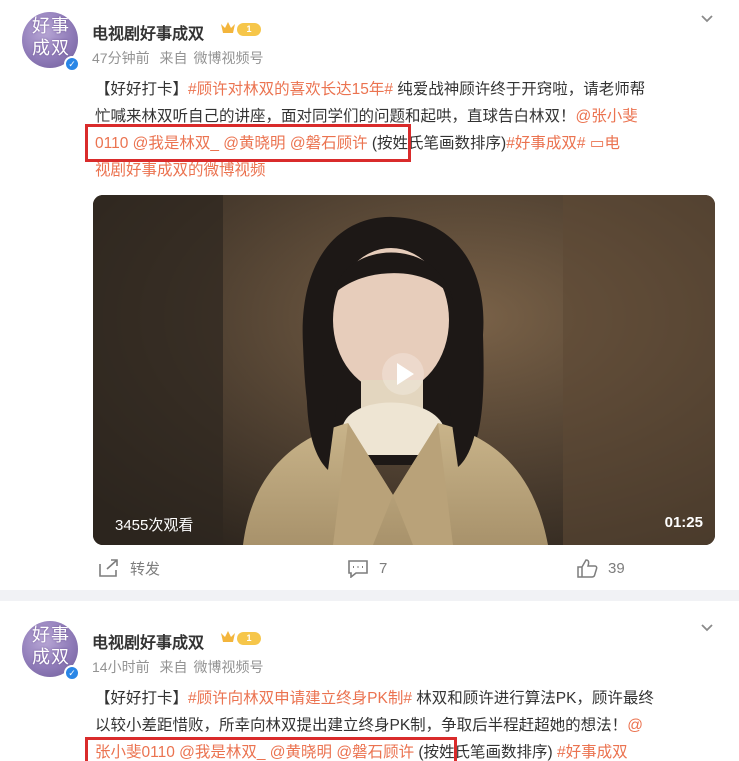 This screenshot has width=739, height=761. Describe the element at coordinates (607, 116) in the screenshot. I see `mention-link: @张小斐` at that location.